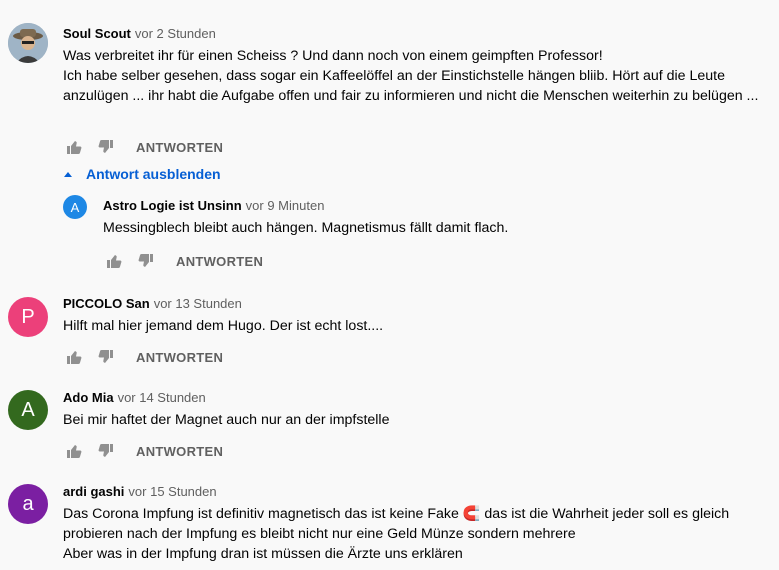 This screenshot has height=570, width=779. I want to click on comment-header: Astro Logie ist Unsinn vor 9 Minuten, so click(213, 206).